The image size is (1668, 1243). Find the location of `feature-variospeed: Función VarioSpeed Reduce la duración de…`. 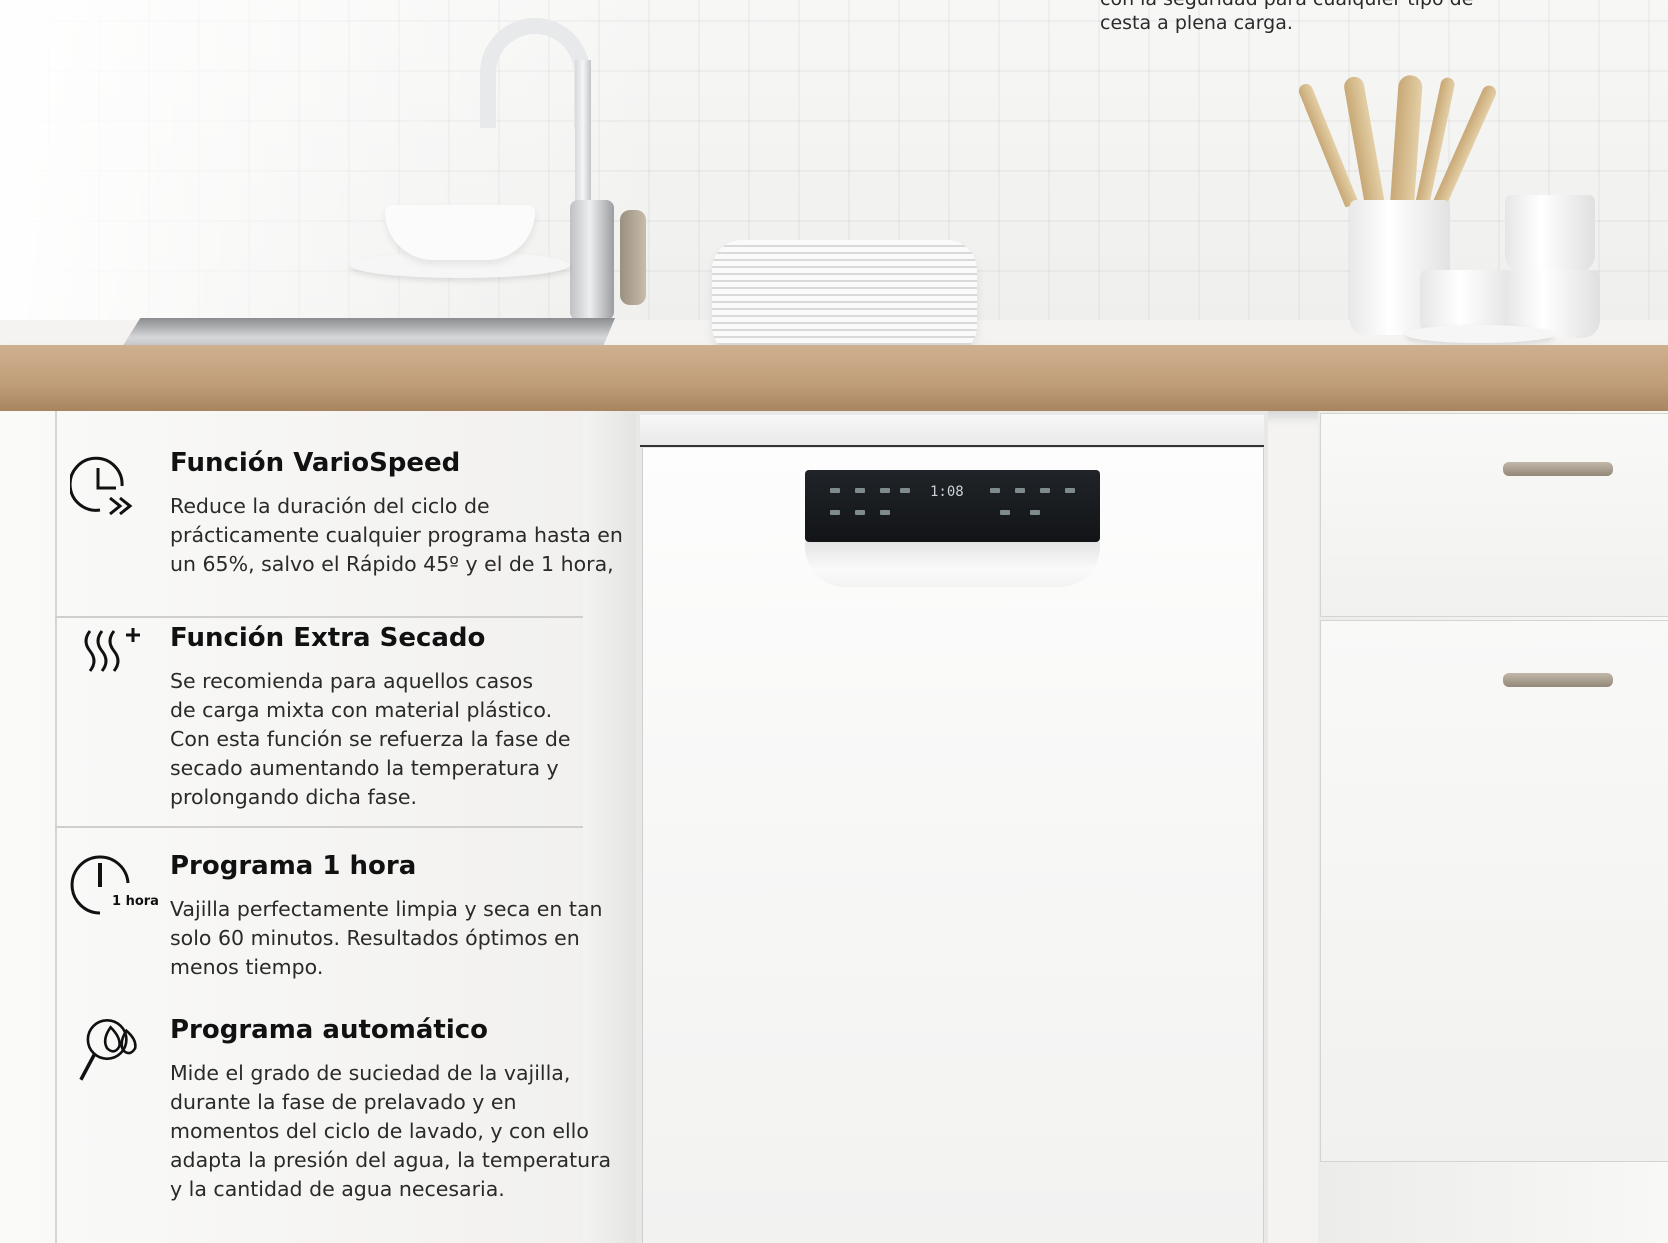

feature-variospeed: Función VarioSpeed Reduce la duración de… is located at coordinates (350, 518).